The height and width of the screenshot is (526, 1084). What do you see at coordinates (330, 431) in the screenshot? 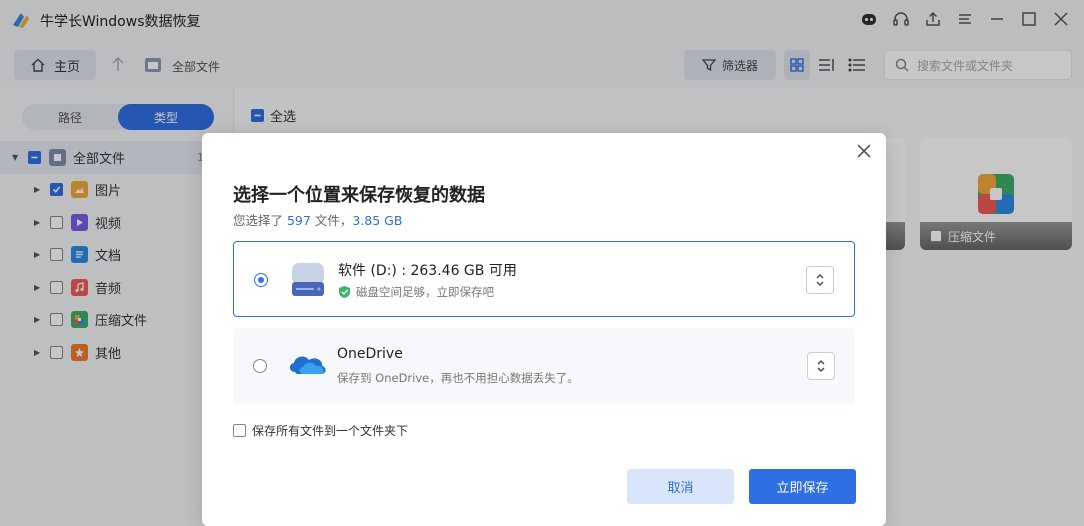
I see `save-to-one-folder-label: 保存所有文件到一个文件夹下` at bounding box center [330, 431].